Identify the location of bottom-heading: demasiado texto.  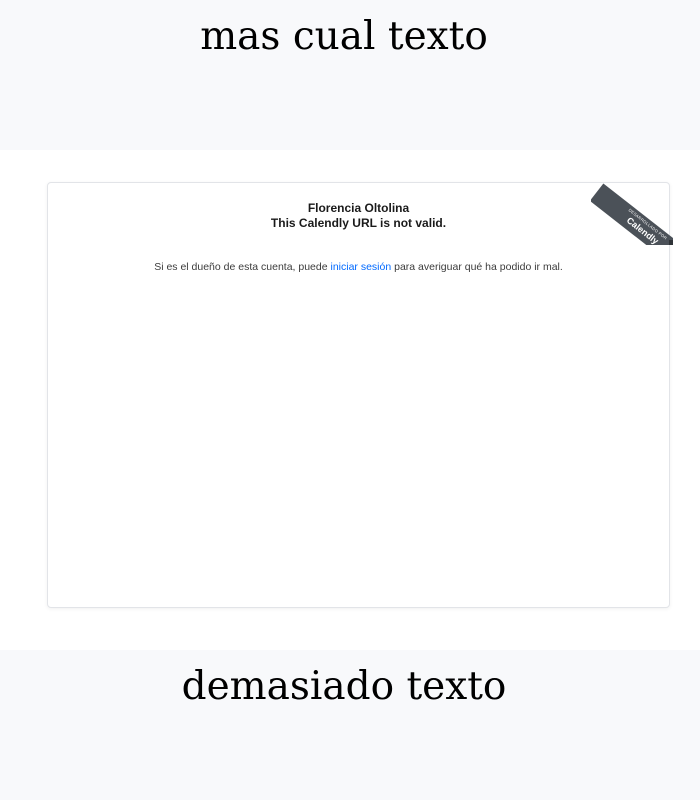
(344, 686).